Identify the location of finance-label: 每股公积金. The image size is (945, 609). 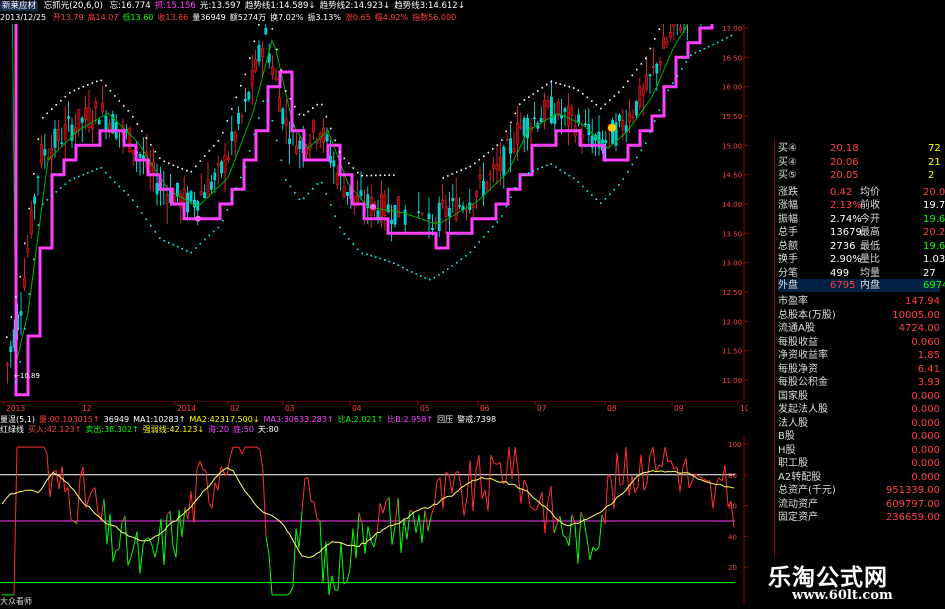
(803, 382).